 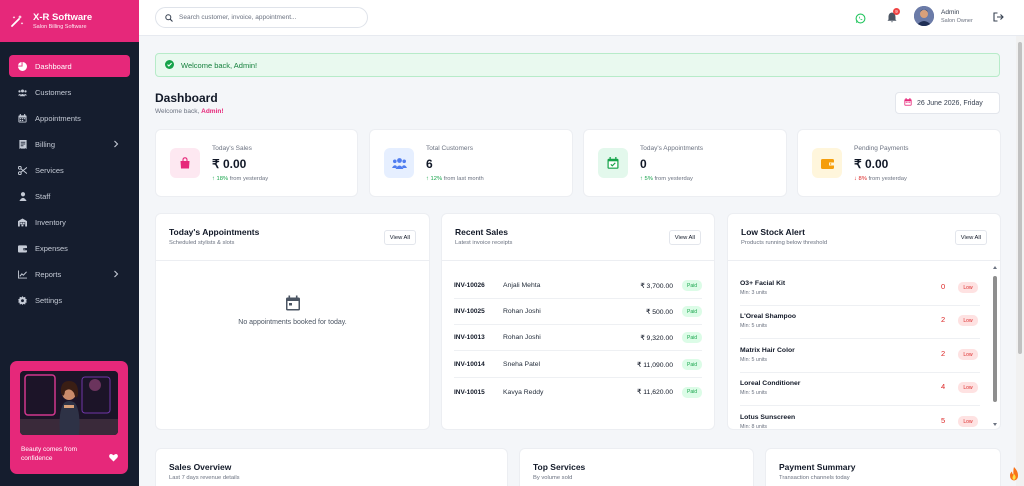 I want to click on search-box, so click(x=261, y=17).